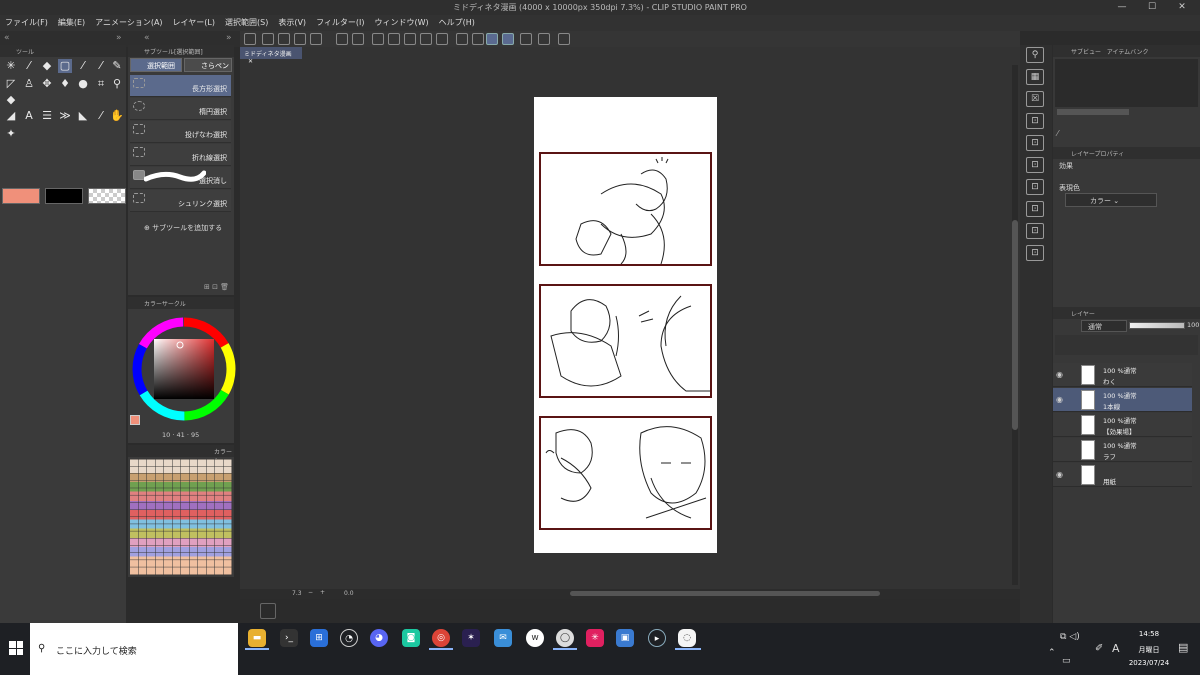 This screenshot has width=1200, height=675. What do you see at coordinates (1157, 325) in the screenshot?
I see `opacity-slider` at bounding box center [1157, 325].